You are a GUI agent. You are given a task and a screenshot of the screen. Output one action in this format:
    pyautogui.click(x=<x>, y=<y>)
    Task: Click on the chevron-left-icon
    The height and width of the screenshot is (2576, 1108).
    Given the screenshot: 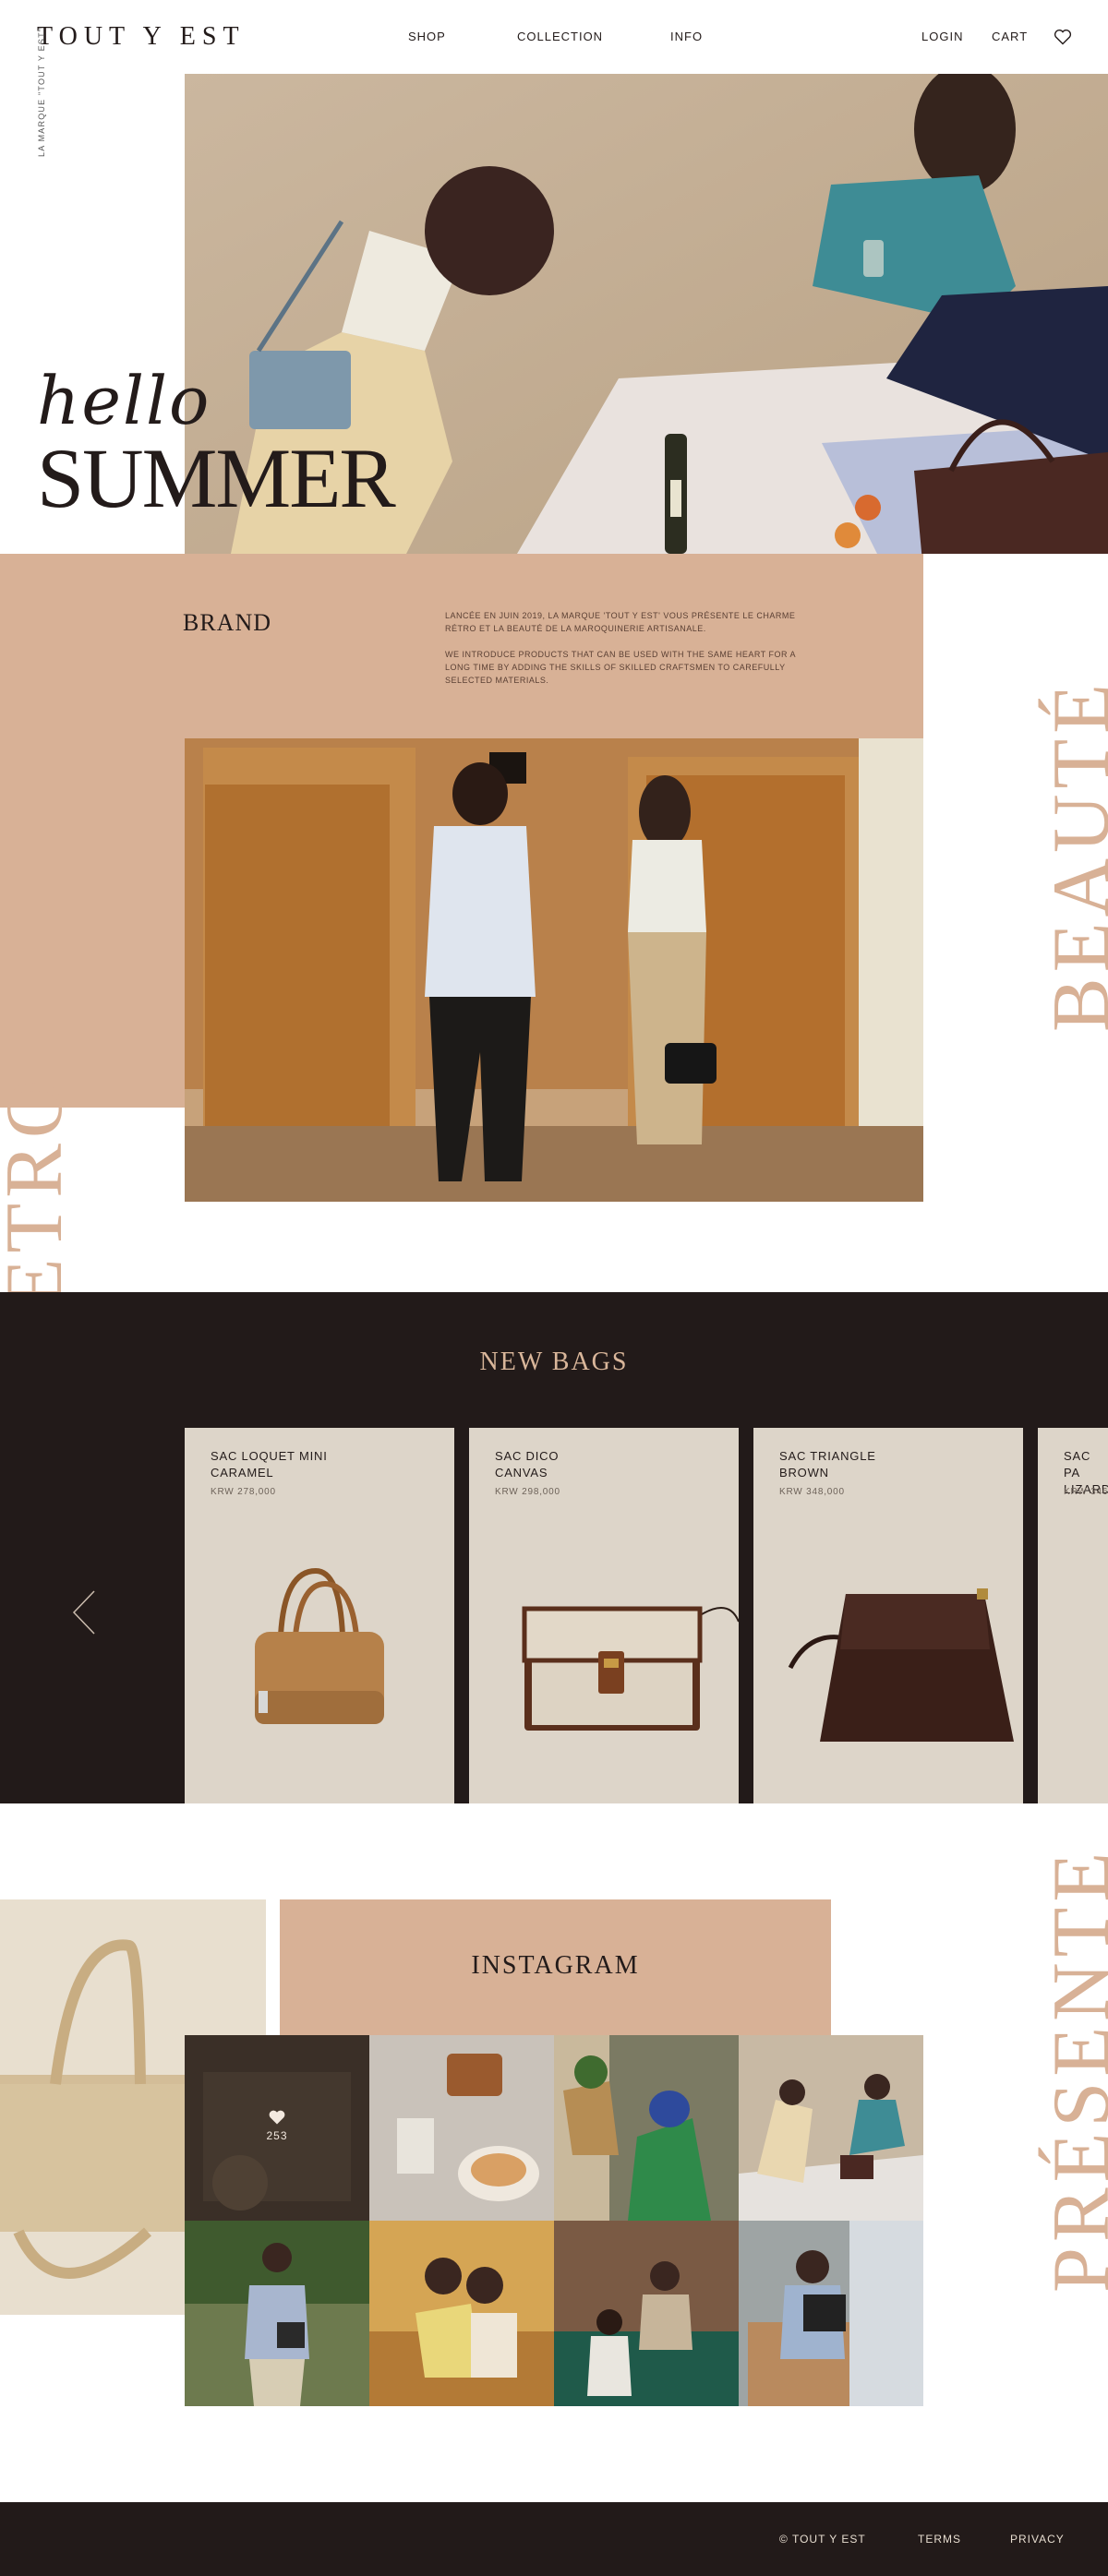 What is the action you would take?
    pyautogui.click(x=84, y=1612)
    